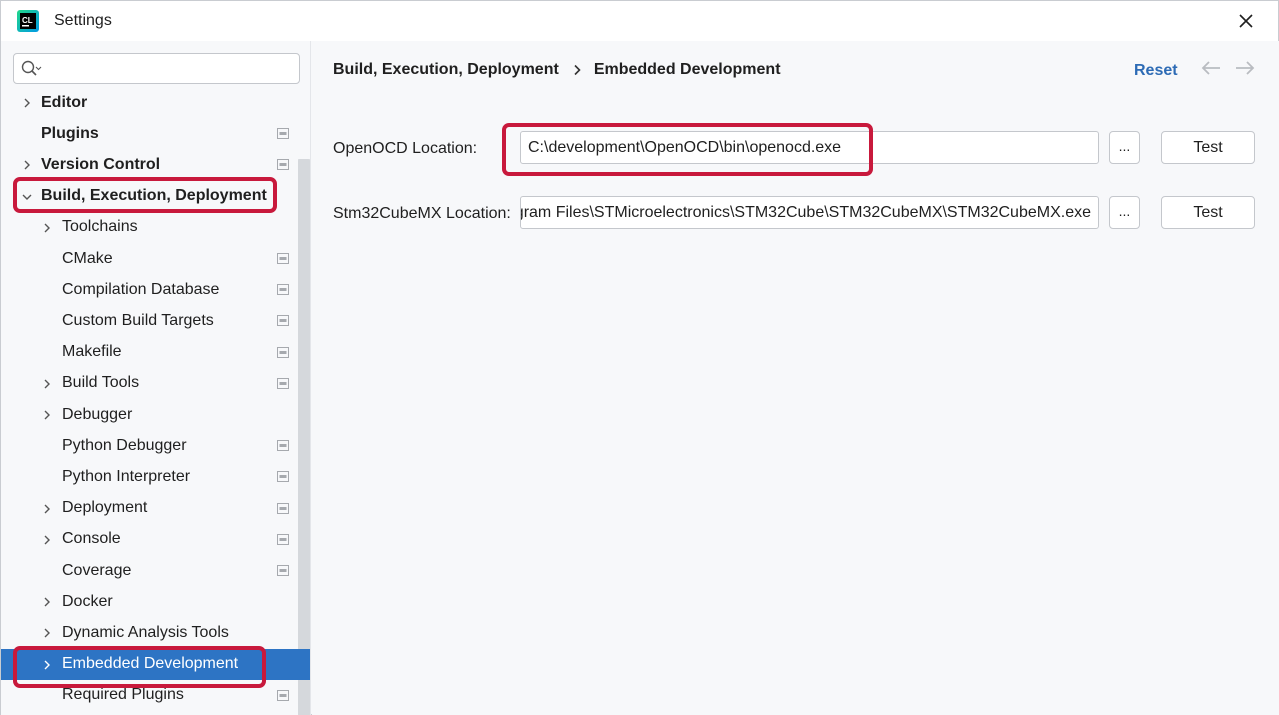 The width and height of the screenshot is (1279, 715). Describe the element at coordinates (70, 133) in the screenshot. I see `tree-item-label: Plugins` at that location.